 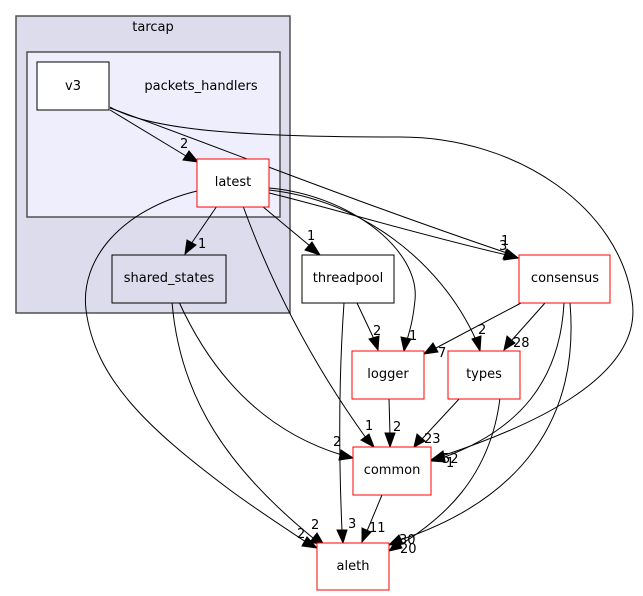 I want to click on node-latest: latest, so click(x=233, y=183).